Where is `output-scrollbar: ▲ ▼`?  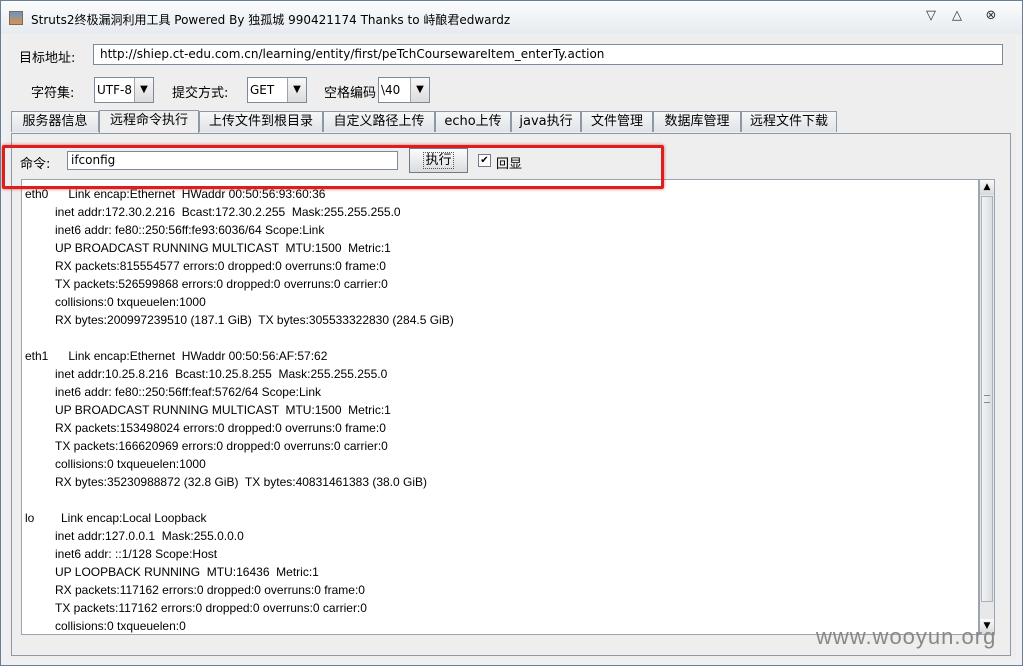
output-scrollbar: ▲ ▼ is located at coordinates (987, 407).